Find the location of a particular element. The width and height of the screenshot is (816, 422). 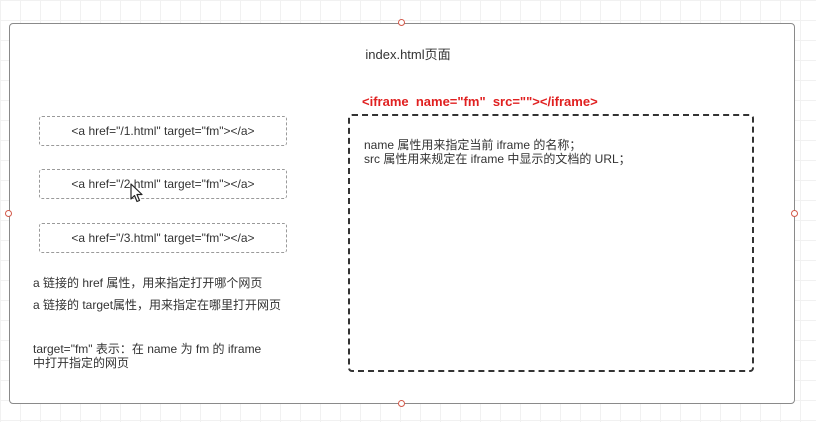

target-fm-note-line1: target="fm" 表示：在 name 为 fm 的 iframe is located at coordinates (147, 349).